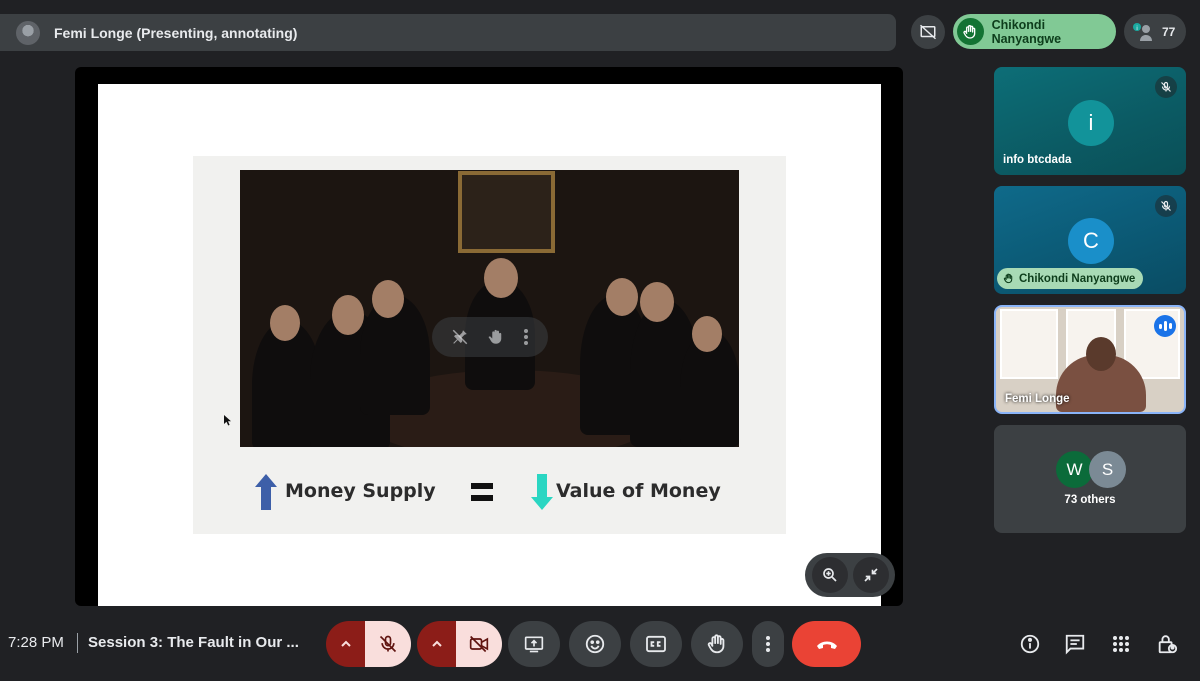  I want to click on videocam-off-icon, so click(479, 644).